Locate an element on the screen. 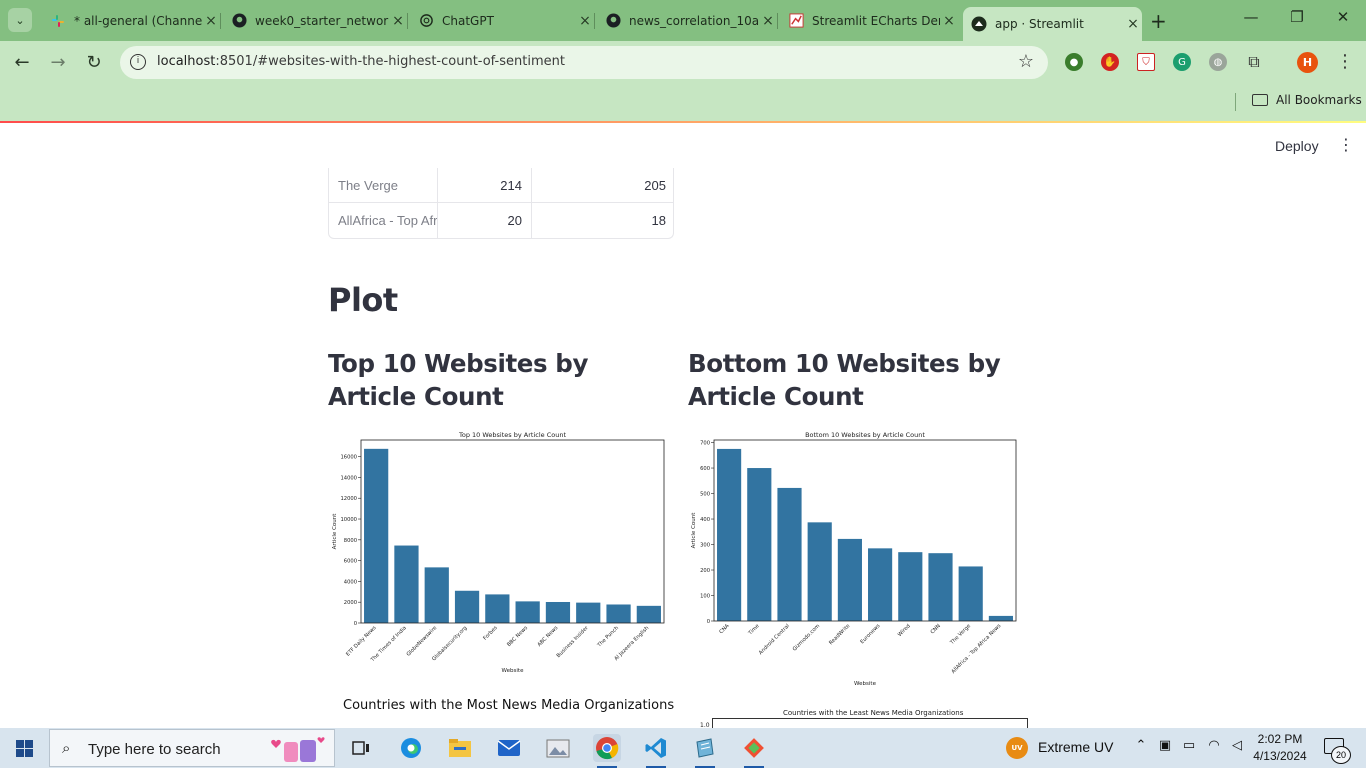 The height and width of the screenshot is (768, 1366). y-tick-label: 10000 is located at coordinates (348, 520).